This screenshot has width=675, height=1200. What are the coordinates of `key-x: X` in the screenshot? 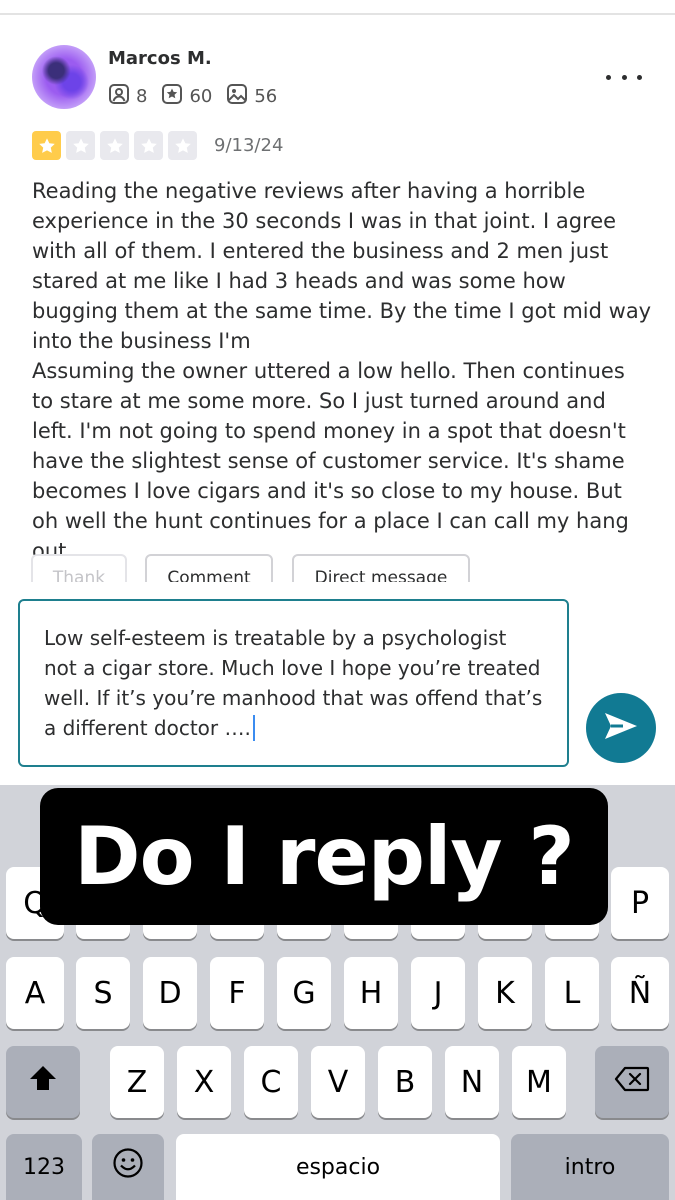 It's located at (204, 1082).